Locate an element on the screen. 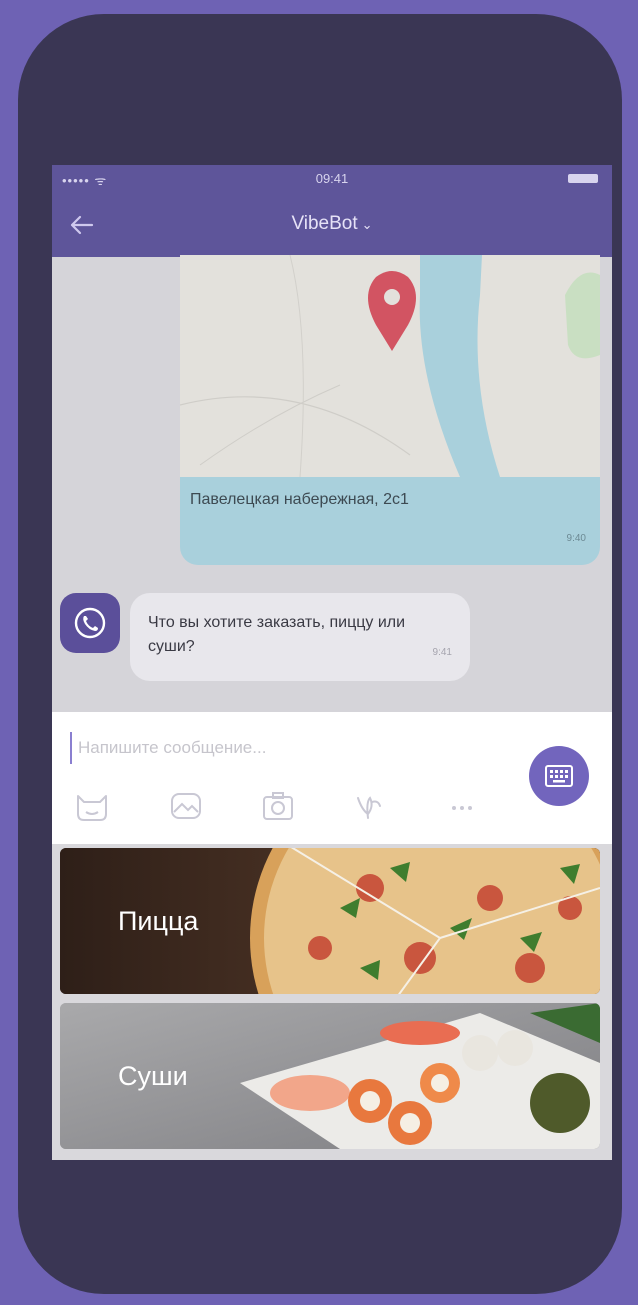 Image resolution: width=638 pixels, height=1305 pixels. battery-icon is located at coordinates (583, 178).